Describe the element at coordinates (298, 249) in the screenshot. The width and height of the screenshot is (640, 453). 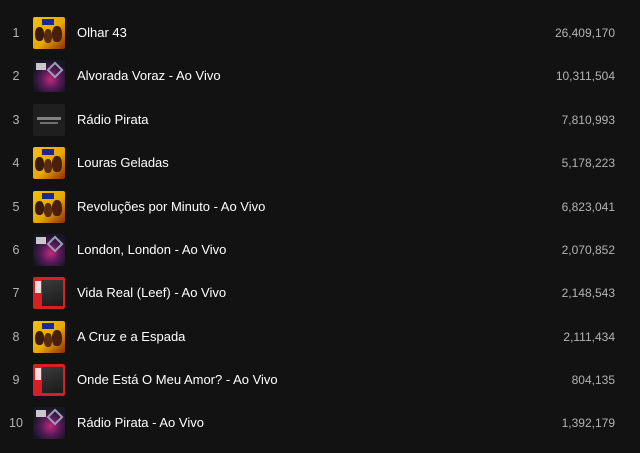
I see `track-title: London, London - Ao Vivo` at that location.